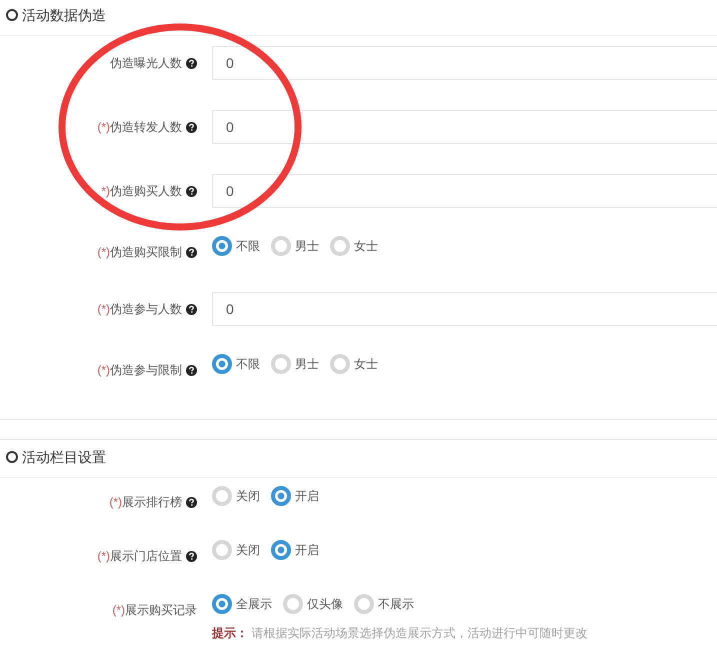  I want to click on field-label: 伪造购买限制, so click(146, 252).